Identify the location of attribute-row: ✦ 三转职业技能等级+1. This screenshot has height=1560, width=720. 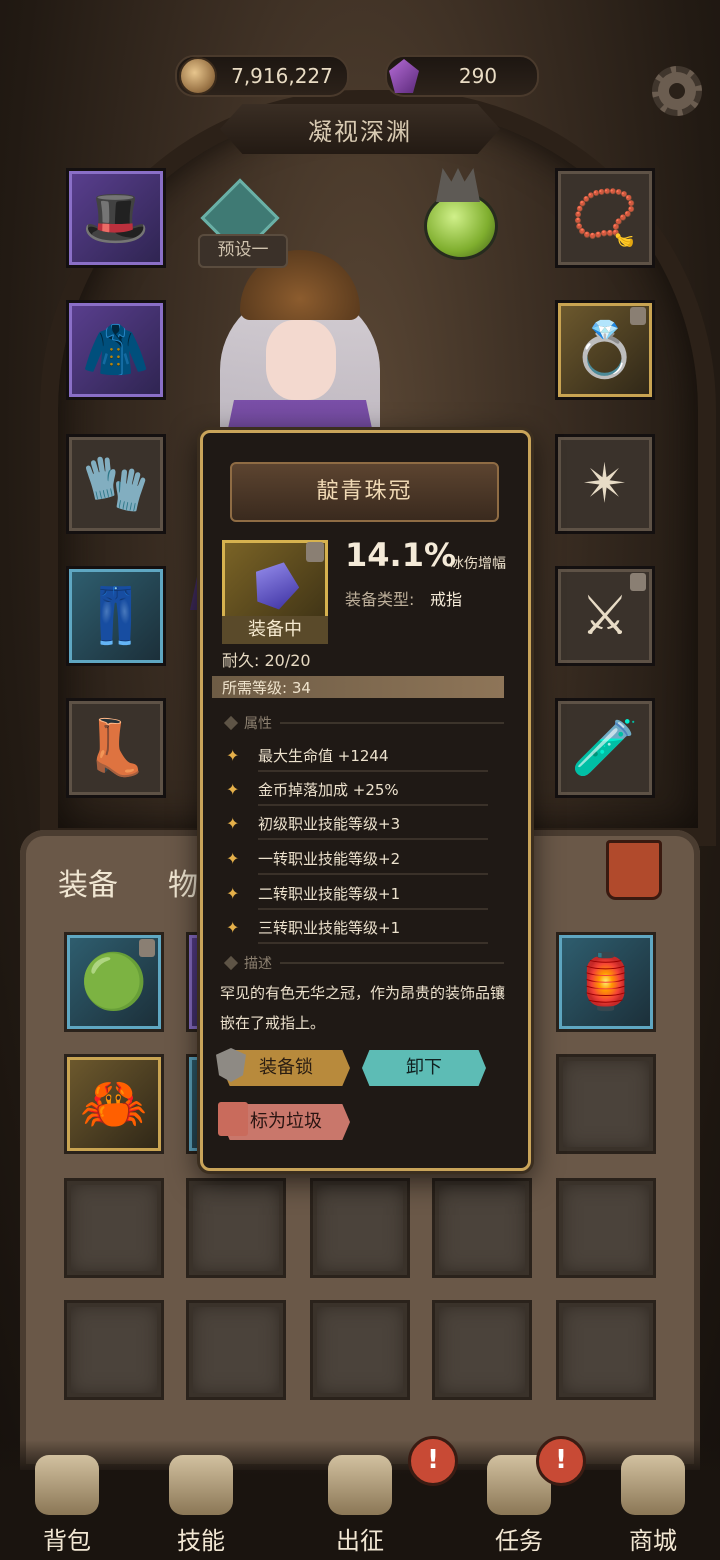
(357, 927).